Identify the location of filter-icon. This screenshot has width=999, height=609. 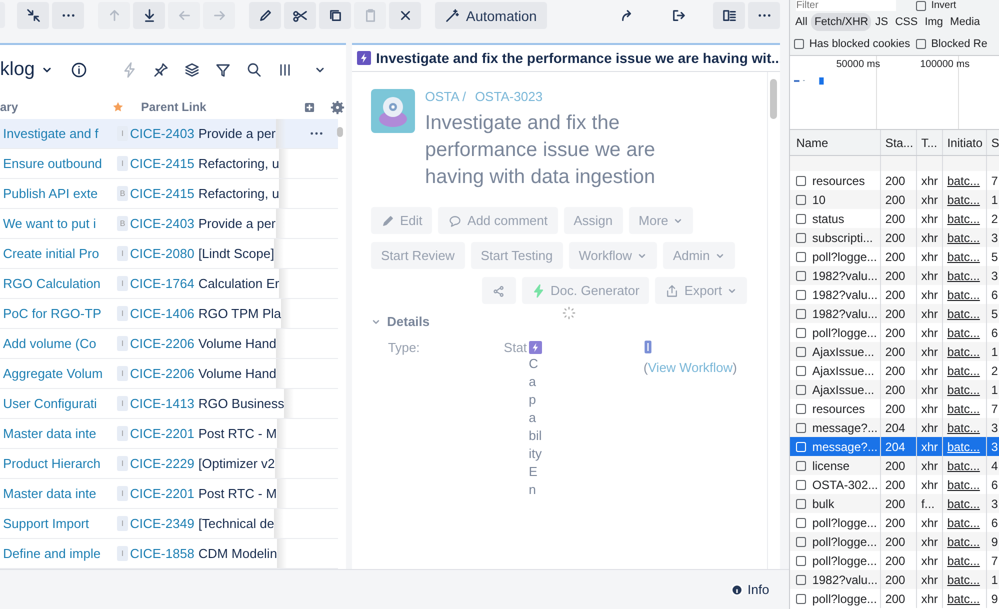
(223, 70).